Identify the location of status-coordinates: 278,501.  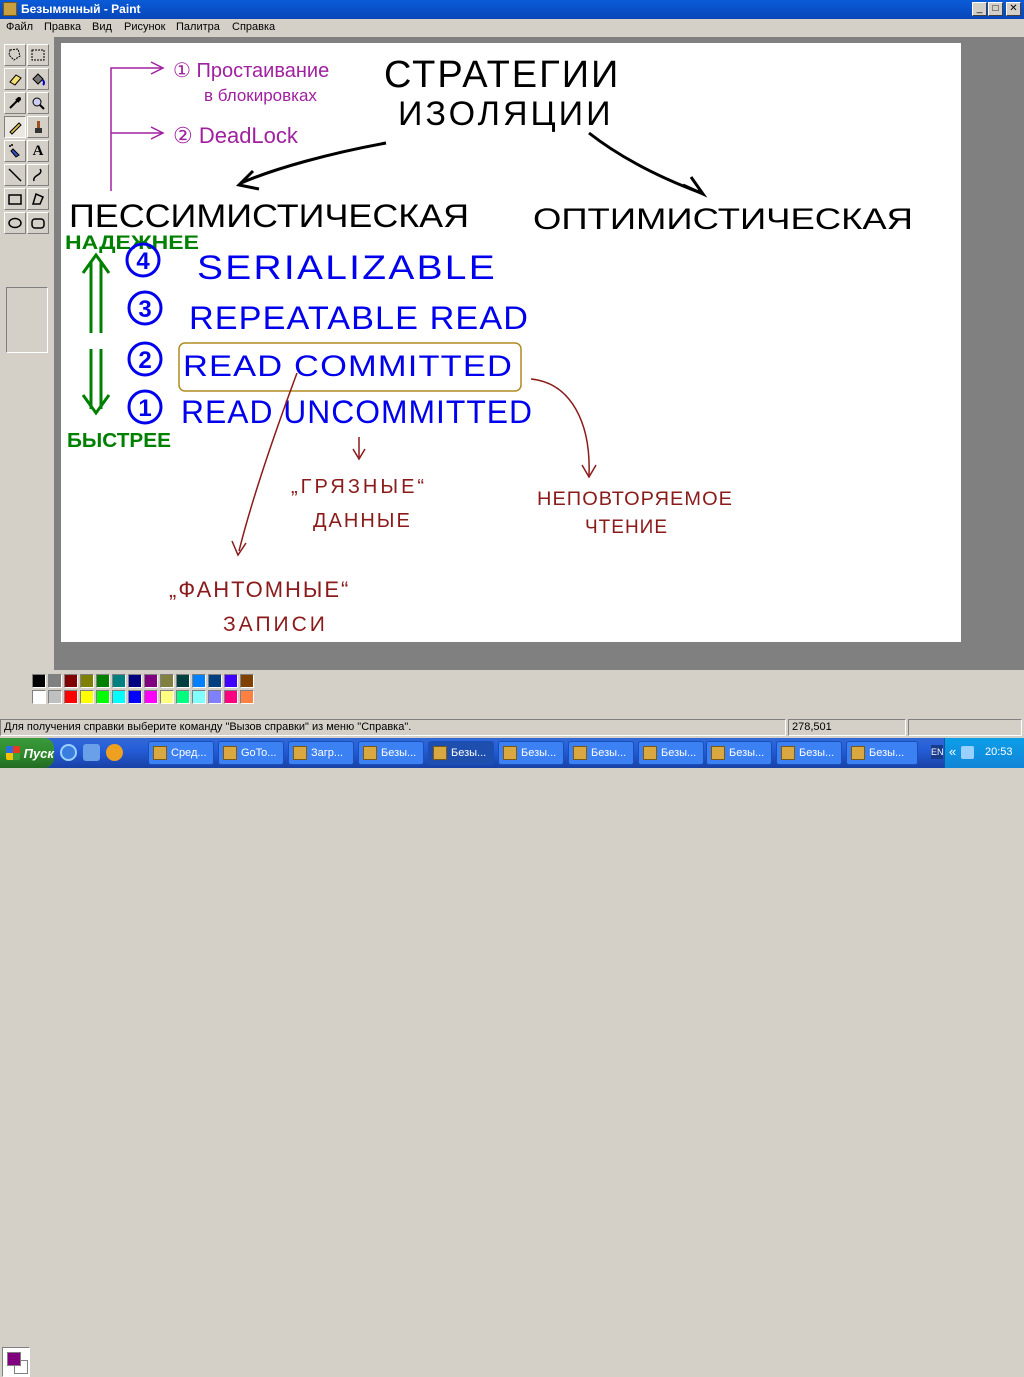
(847, 727).